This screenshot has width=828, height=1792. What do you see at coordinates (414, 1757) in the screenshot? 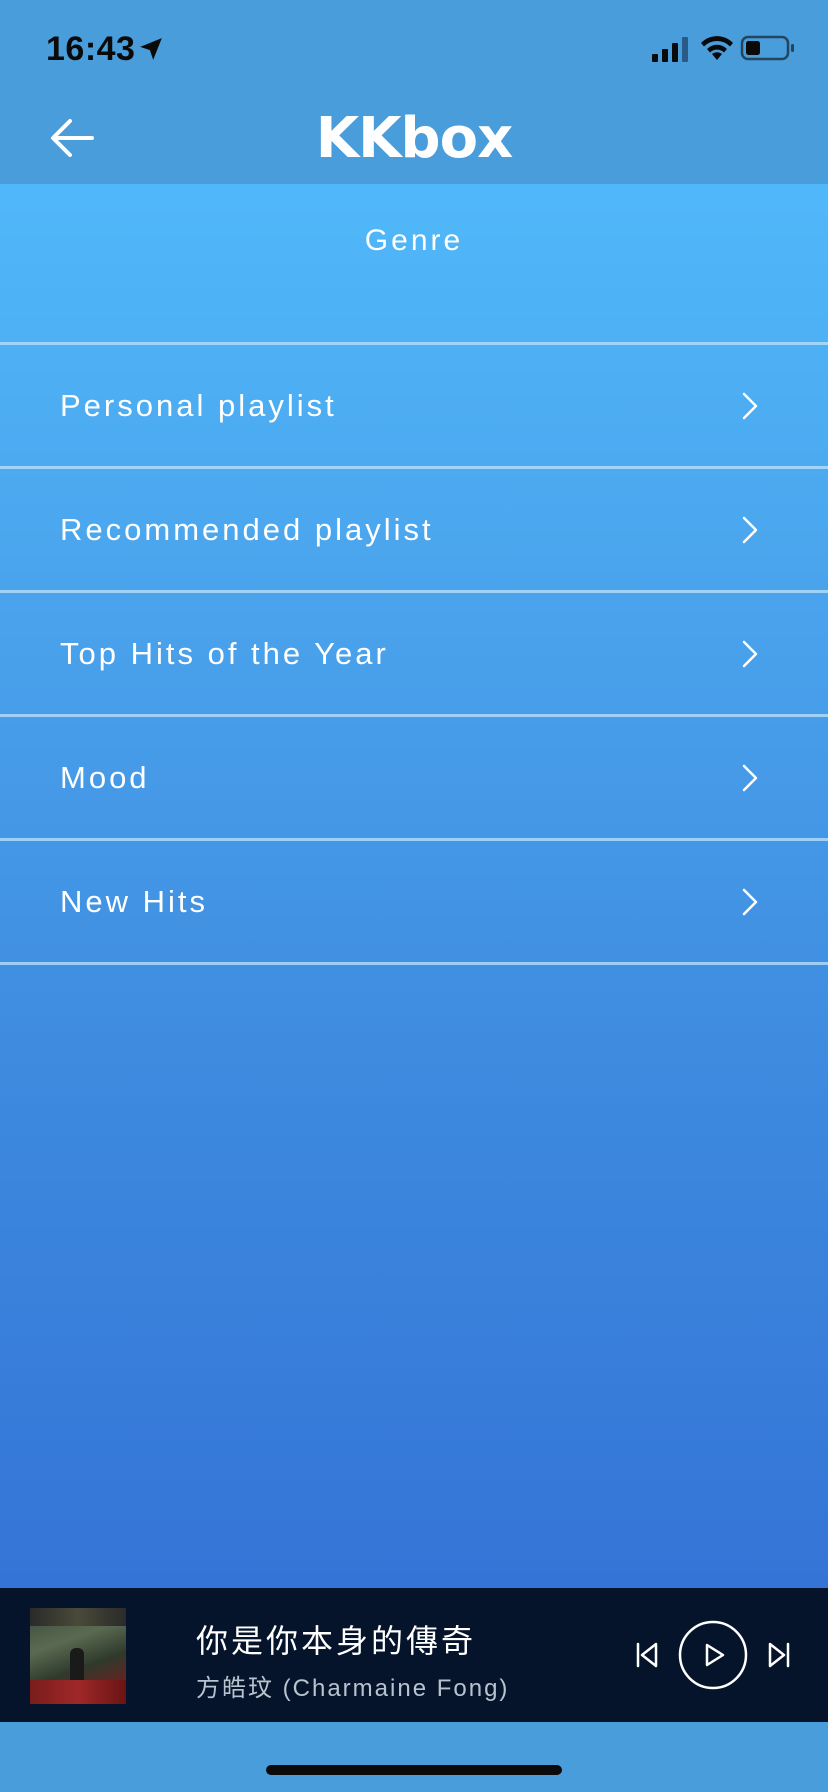
I see `home-indicator-area` at bounding box center [414, 1757].